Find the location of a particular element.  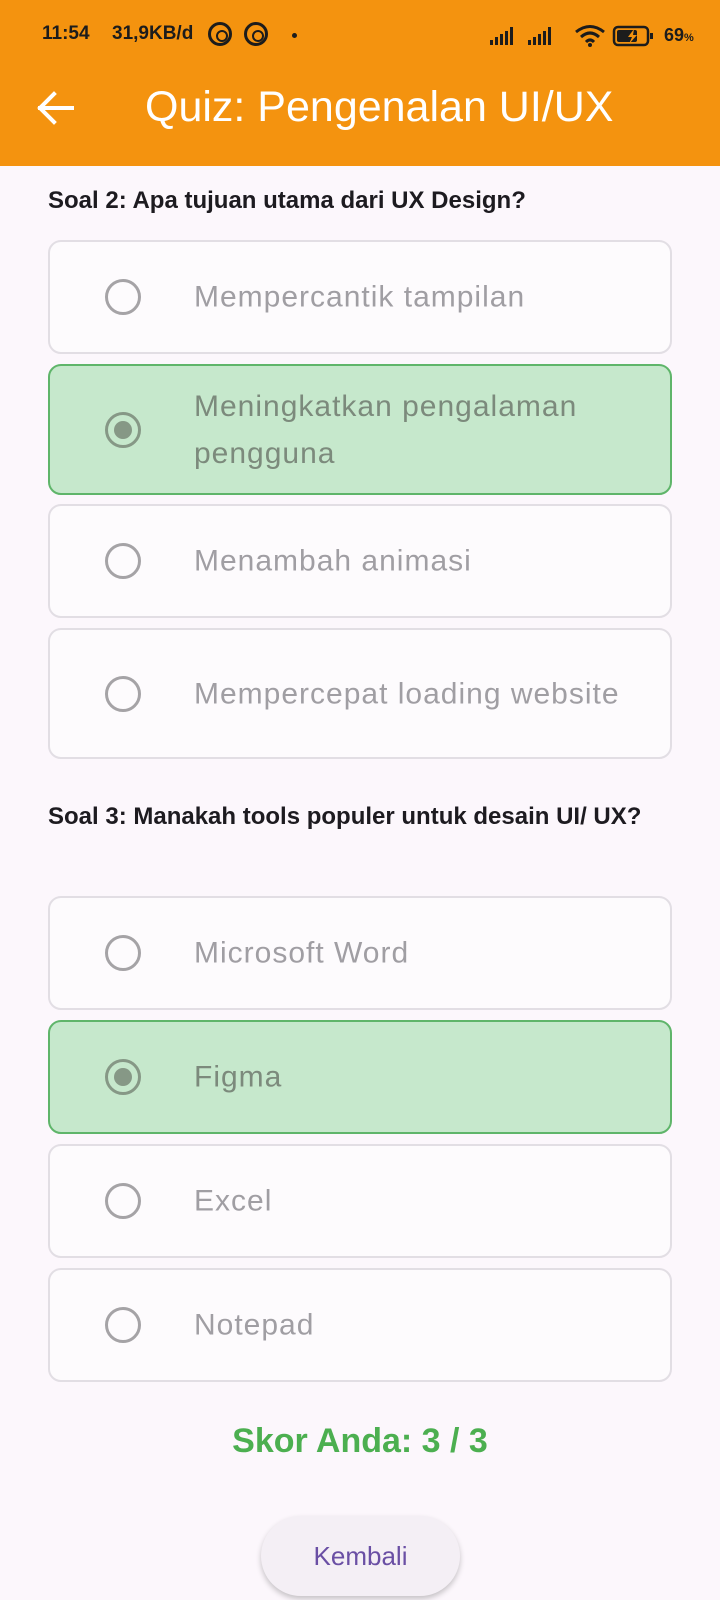

option-q3-b: Figma is located at coordinates (360, 1077).